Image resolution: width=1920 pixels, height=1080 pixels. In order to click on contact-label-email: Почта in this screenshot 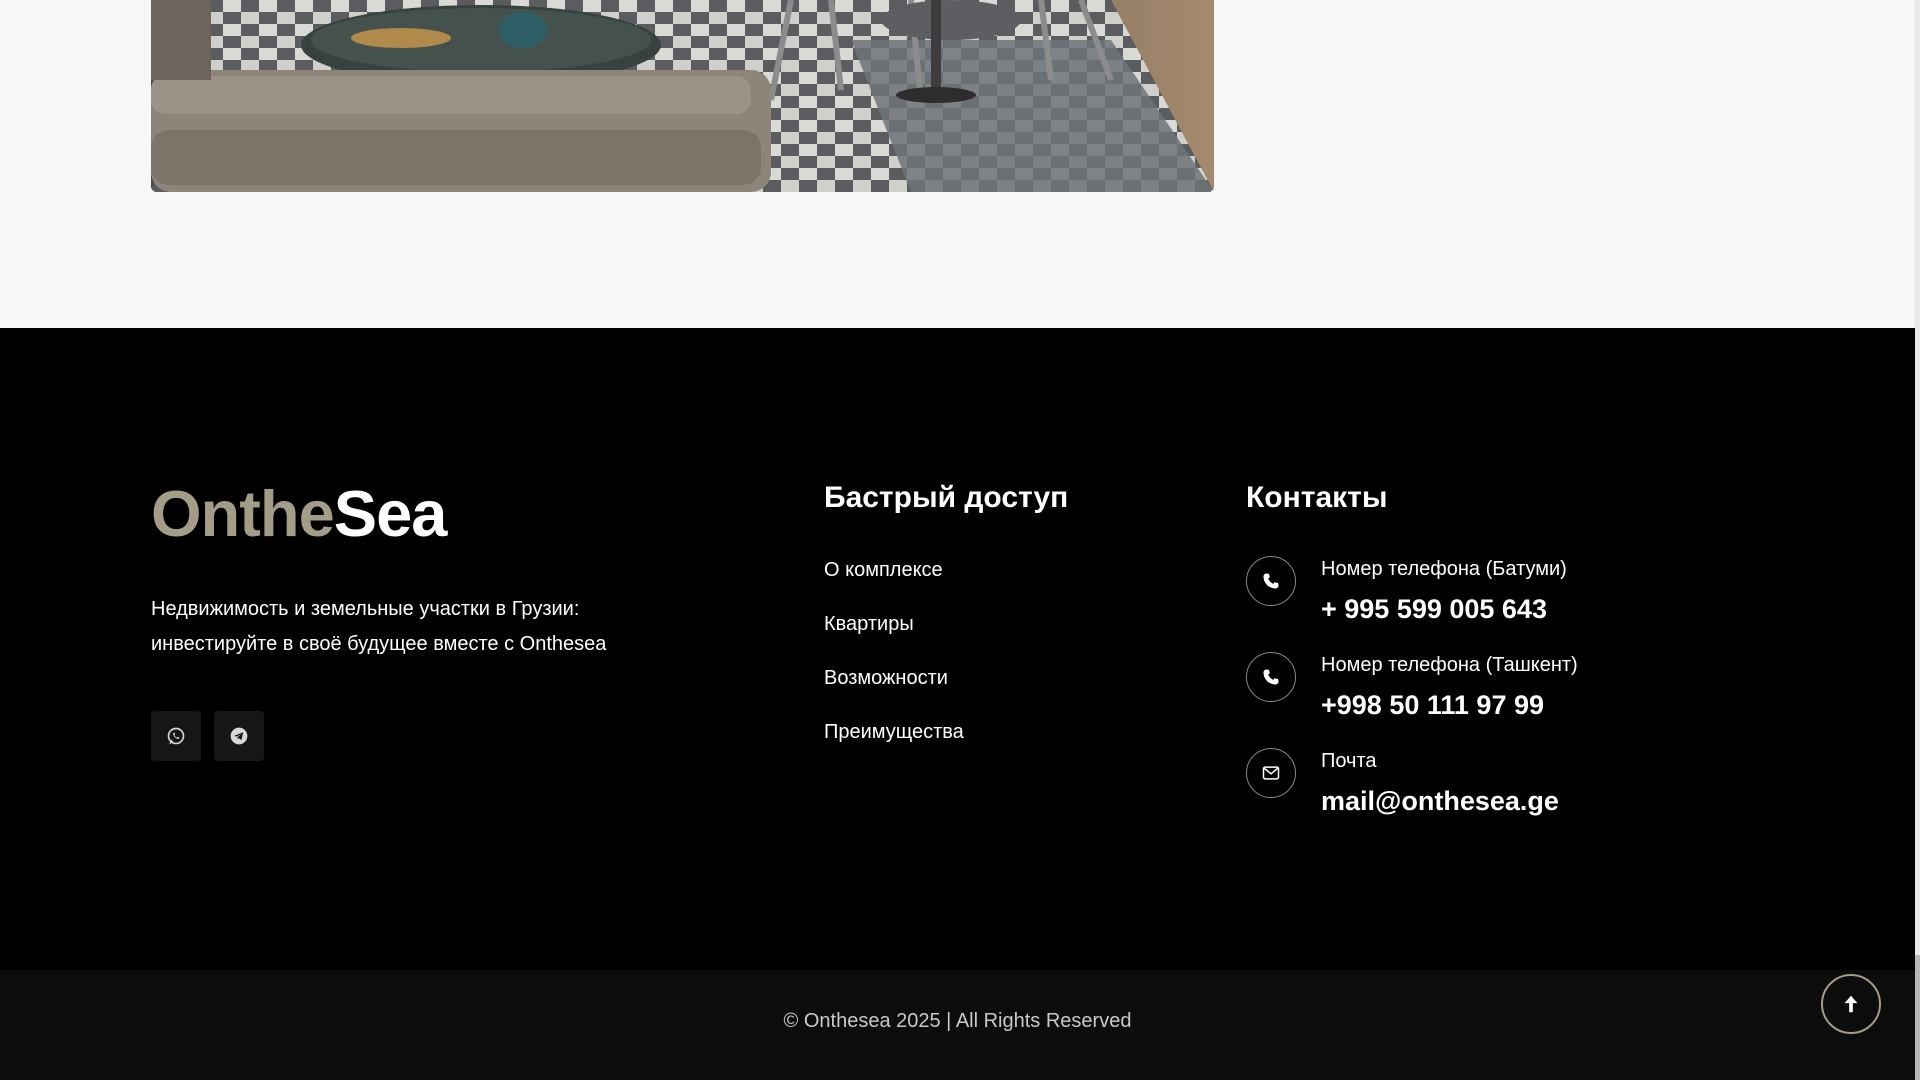, I will do `click(1349, 761)`.